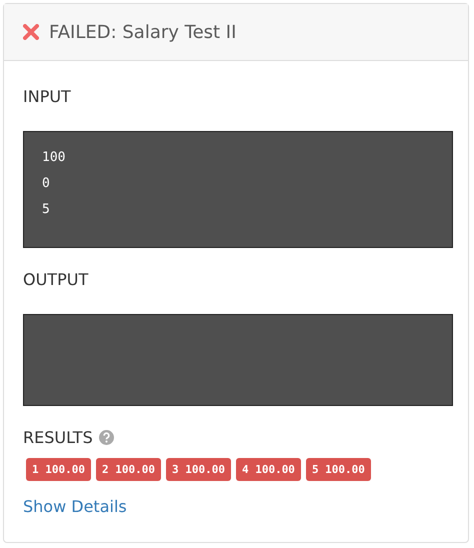 This screenshot has height=548, width=474. Describe the element at coordinates (142, 32) in the screenshot. I see `card-title: FAILED: Salary Test II` at that location.